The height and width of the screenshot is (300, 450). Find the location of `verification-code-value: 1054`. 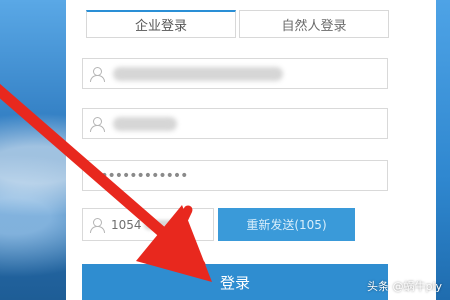

verification-code-value: 1054 is located at coordinates (126, 224).